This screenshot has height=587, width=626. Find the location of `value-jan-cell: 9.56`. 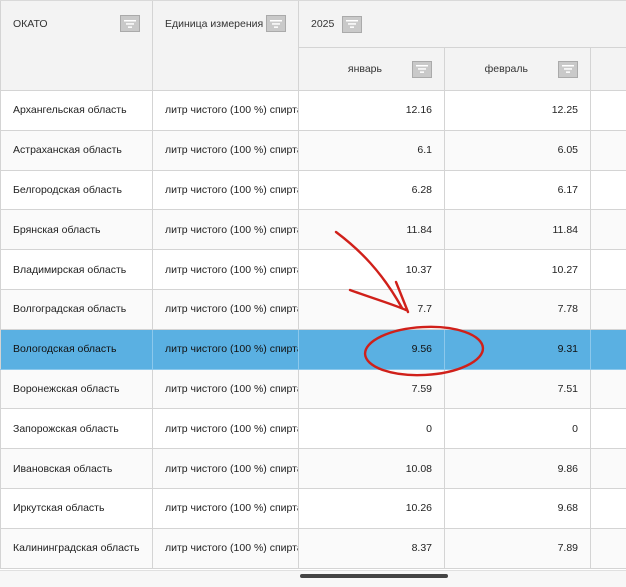

value-jan-cell: 9.56 is located at coordinates (372, 349).